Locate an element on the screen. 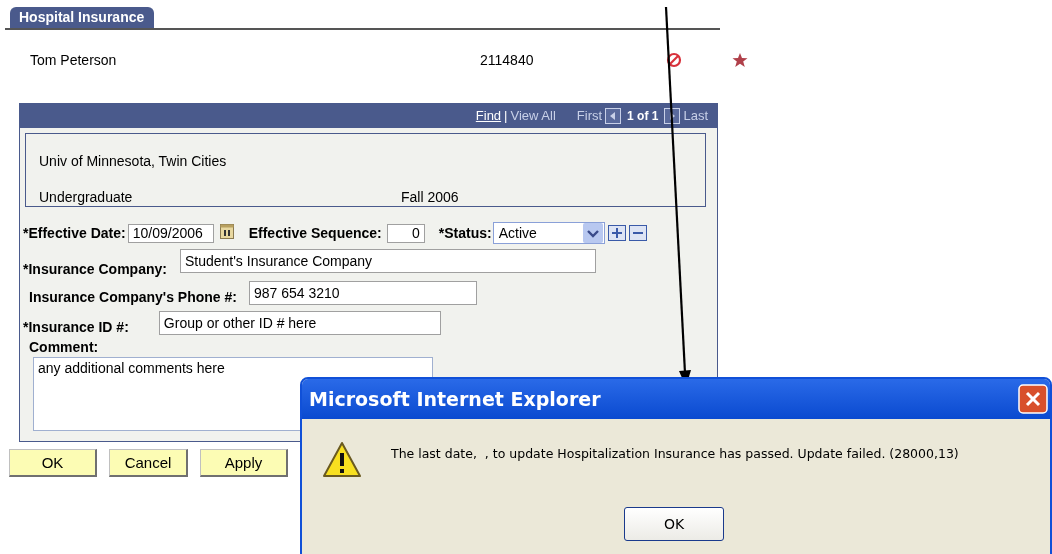  star-icon is located at coordinates (740, 60).